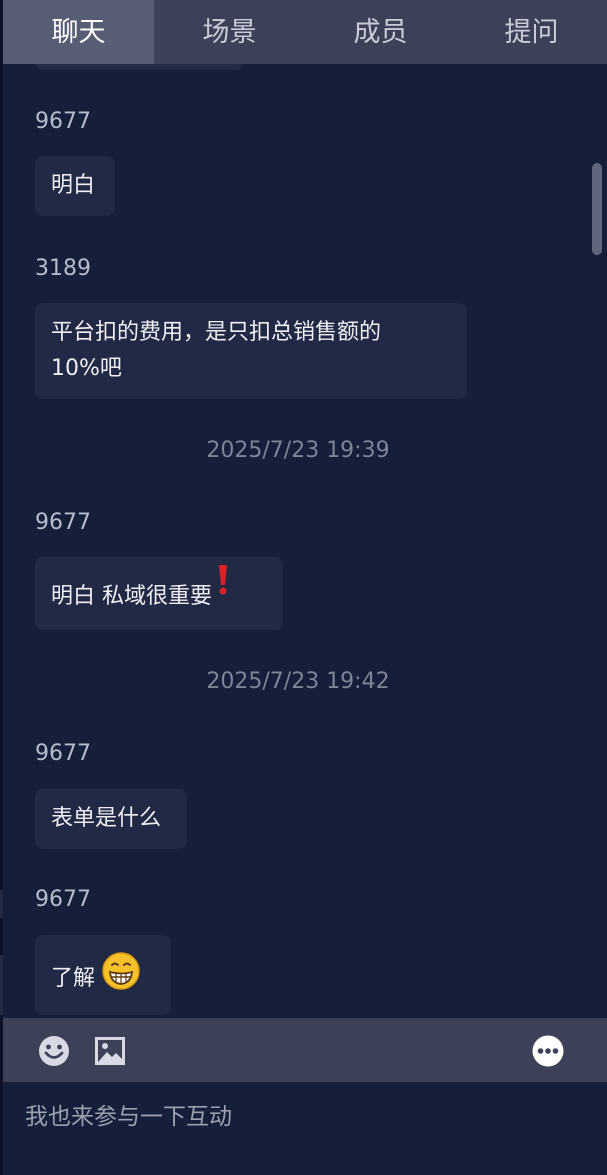 This screenshot has height=1175, width=607. Describe the element at coordinates (73, 978) in the screenshot. I see `message-text: 了解` at that location.